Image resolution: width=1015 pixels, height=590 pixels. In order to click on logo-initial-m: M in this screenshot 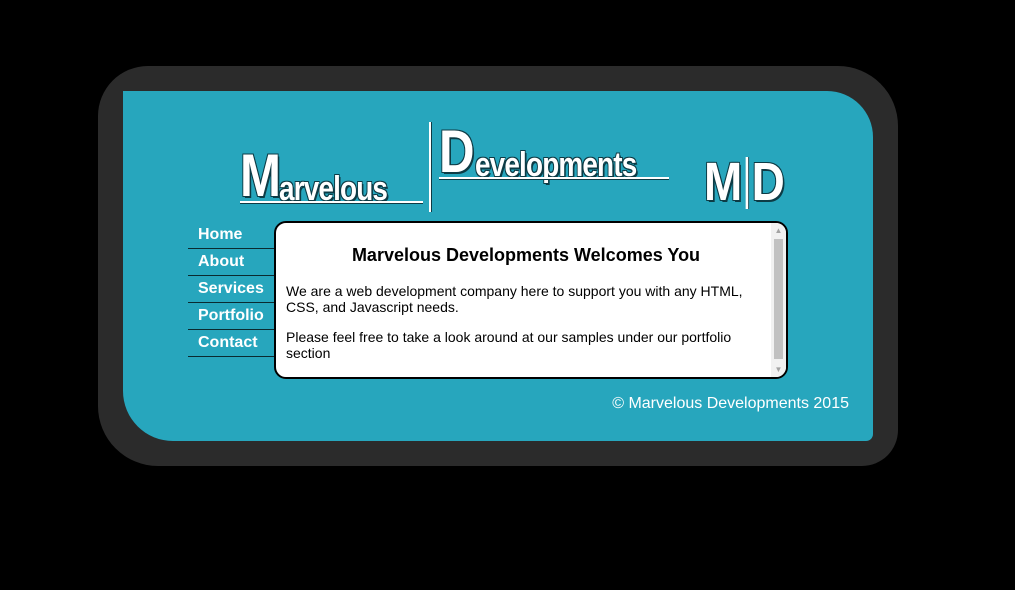, I will do `click(260, 175)`.